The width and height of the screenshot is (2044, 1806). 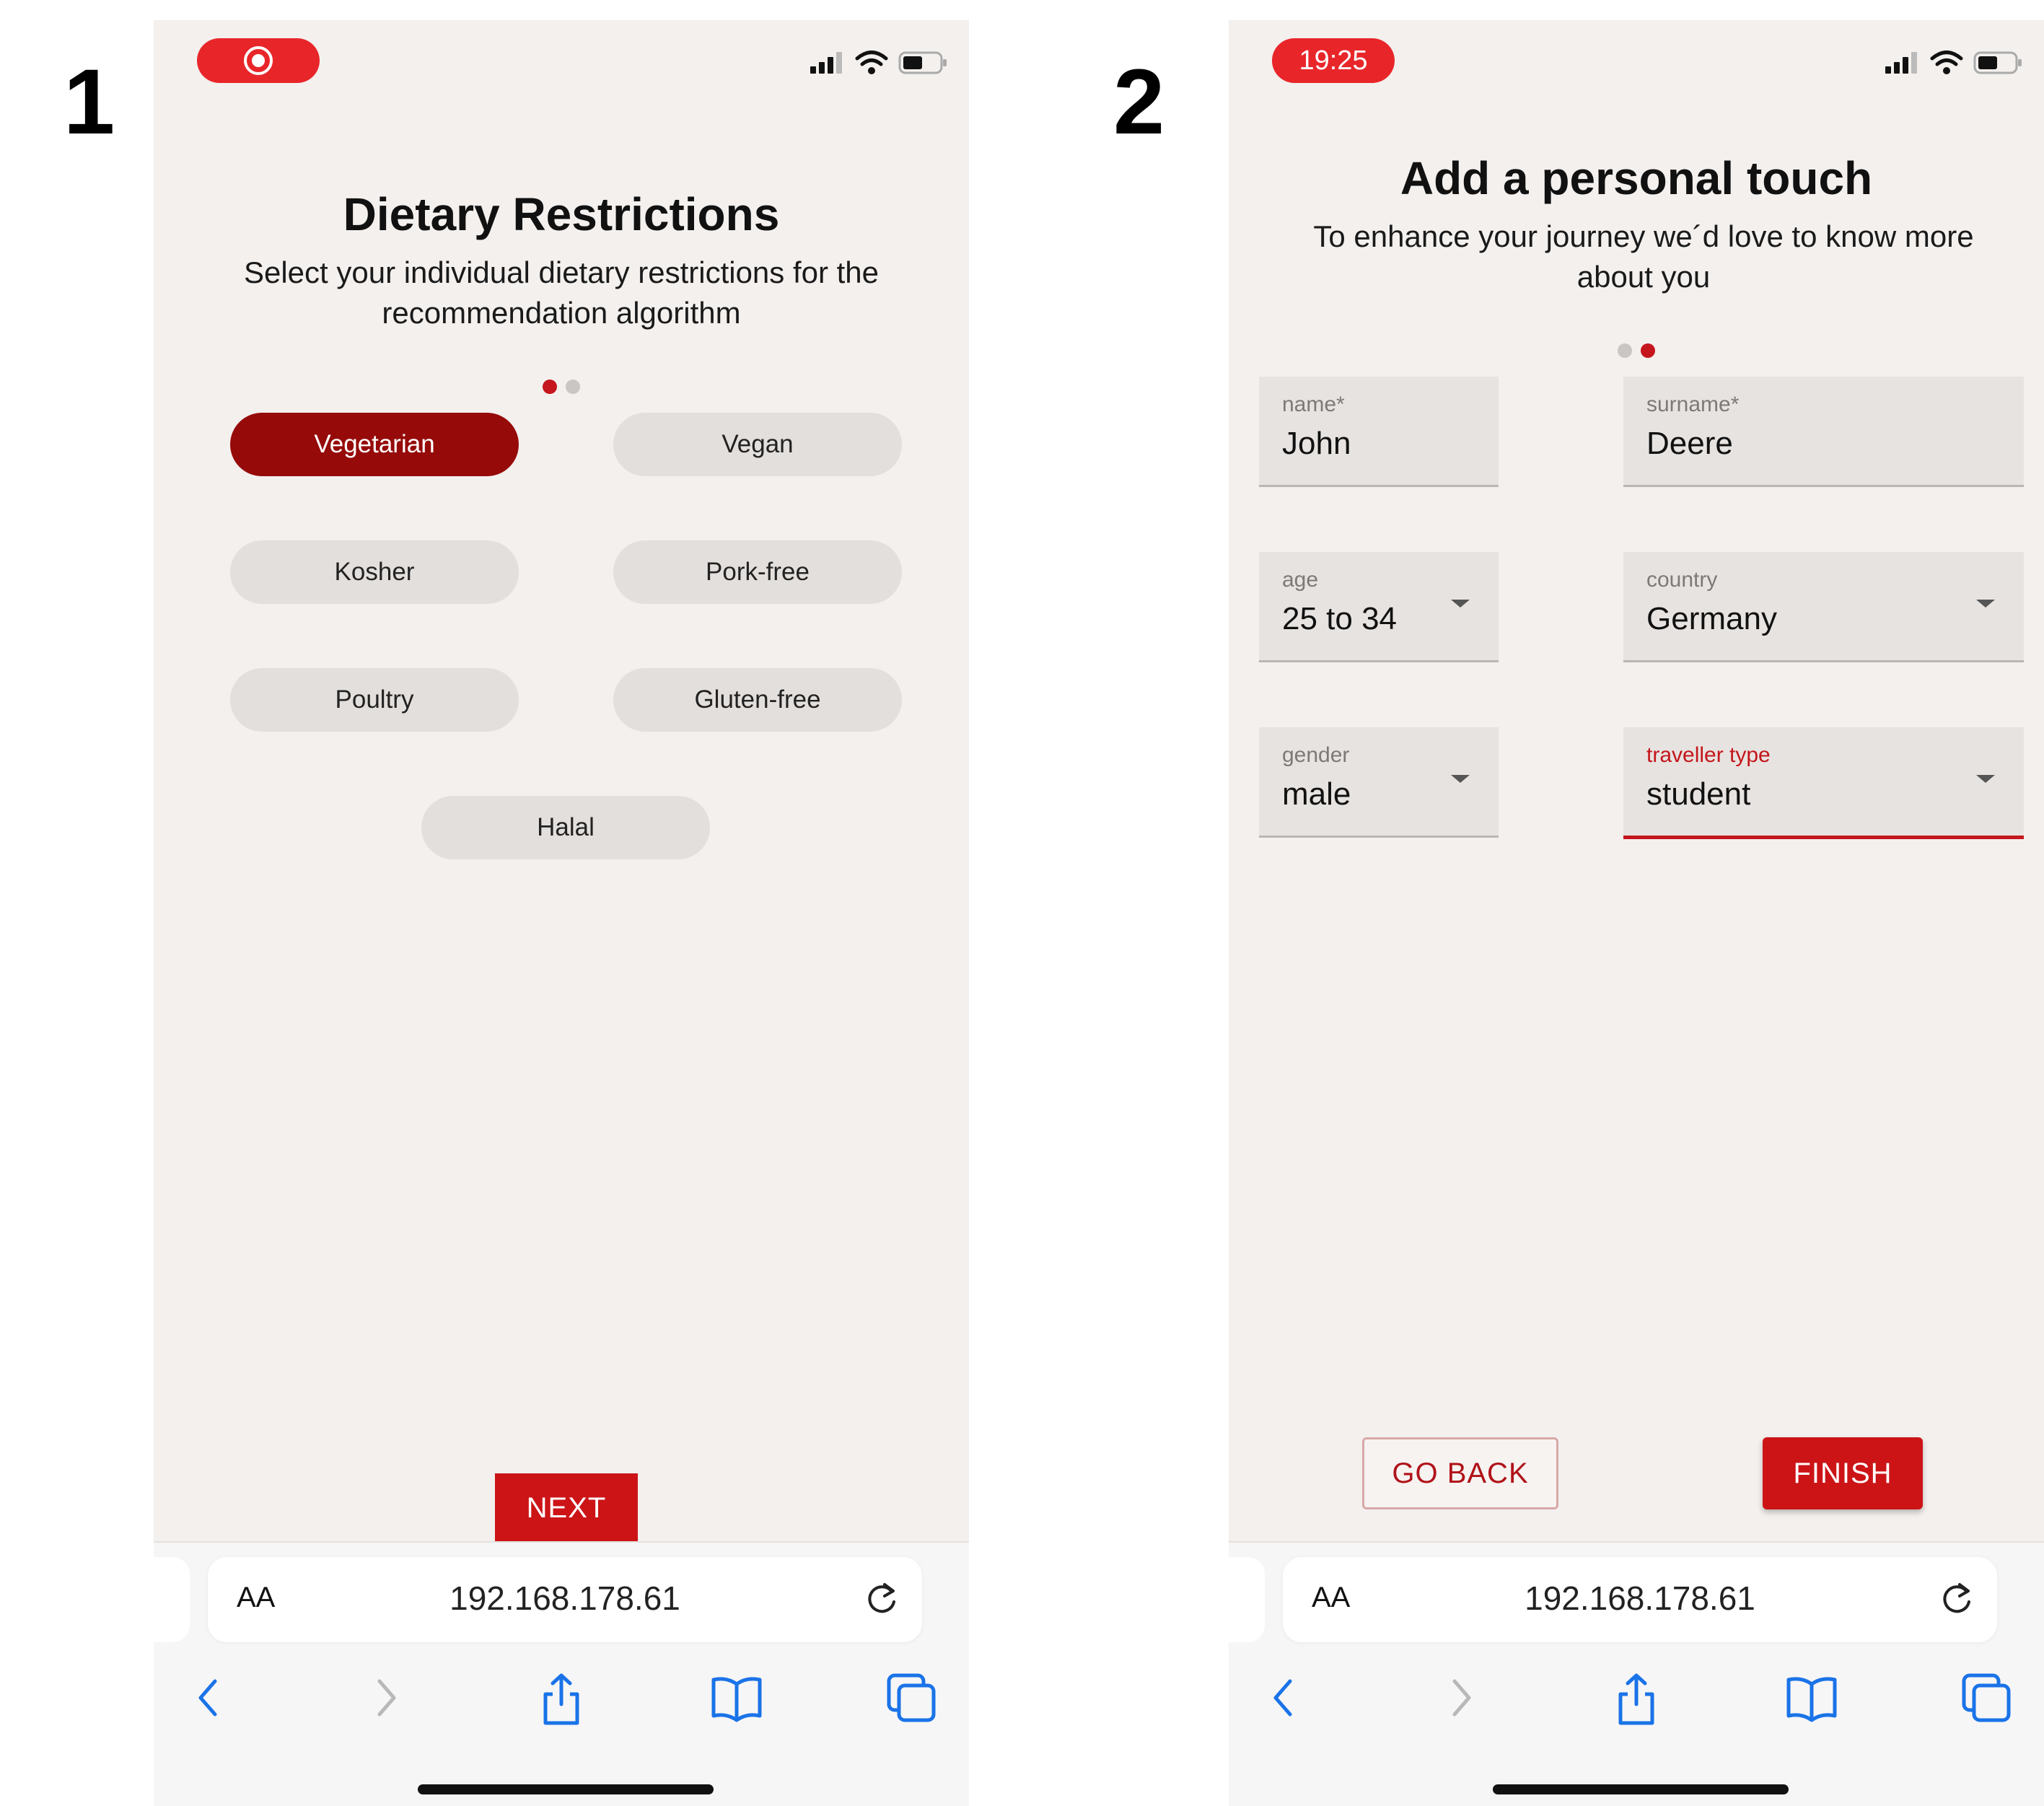 I want to click on country-value: Germany, so click(x=1711, y=618).